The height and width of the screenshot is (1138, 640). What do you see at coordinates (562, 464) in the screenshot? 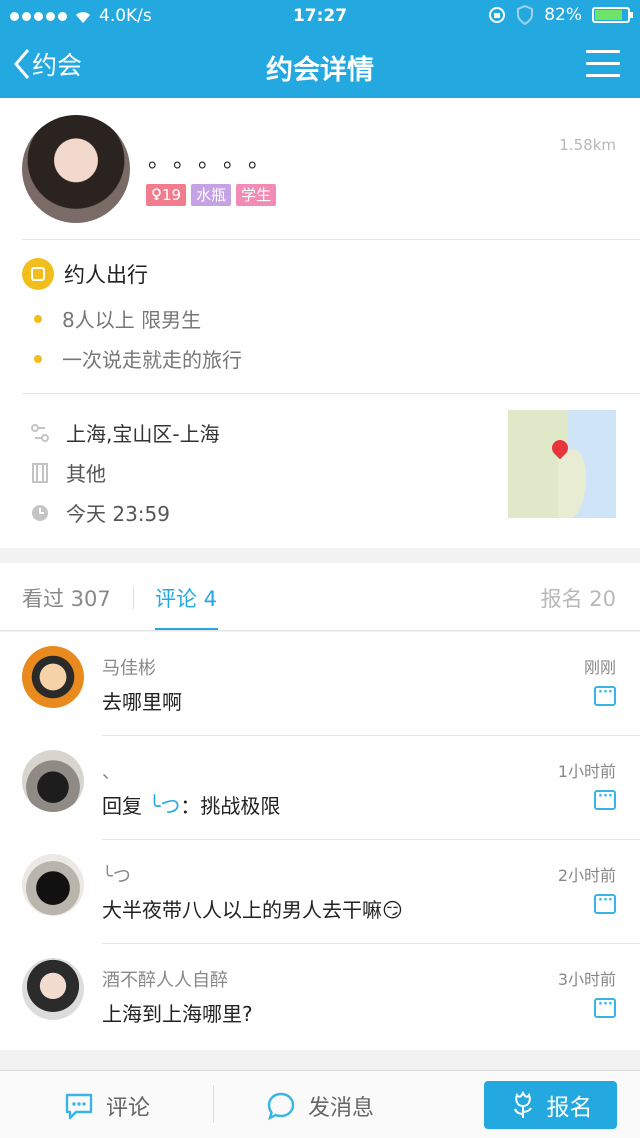
I see `map-thumbnail` at bounding box center [562, 464].